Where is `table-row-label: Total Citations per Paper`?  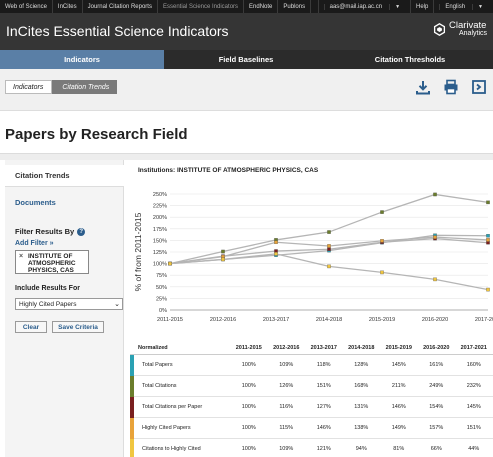 table-row-label: Total Citations per Paper is located at coordinates (172, 407).